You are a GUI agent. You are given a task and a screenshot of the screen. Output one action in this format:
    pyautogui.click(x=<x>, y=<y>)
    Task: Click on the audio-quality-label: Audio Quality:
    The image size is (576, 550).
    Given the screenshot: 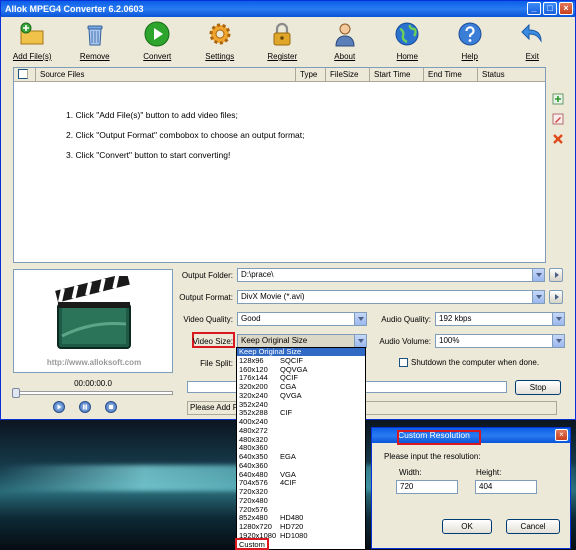 What is the action you would take?
    pyautogui.click(x=406, y=319)
    